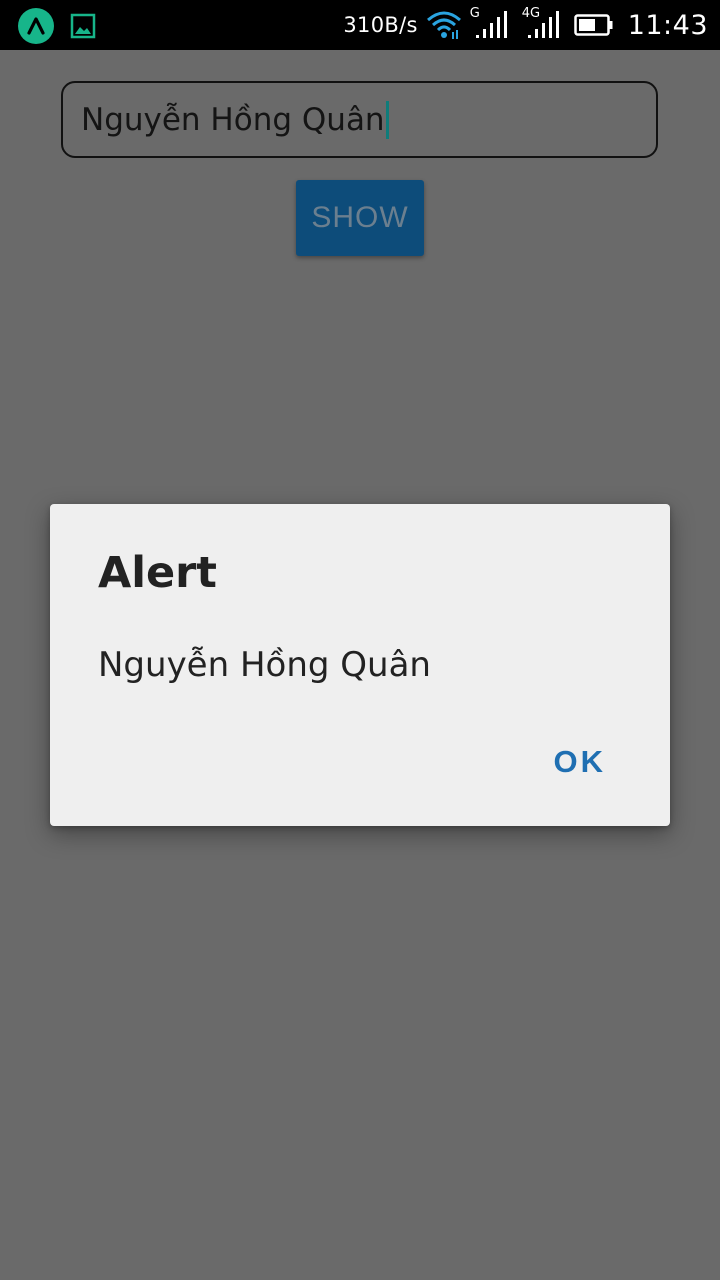 The width and height of the screenshot is (720, 1280). I want to click on clock: 11:43, so click(667, 25).